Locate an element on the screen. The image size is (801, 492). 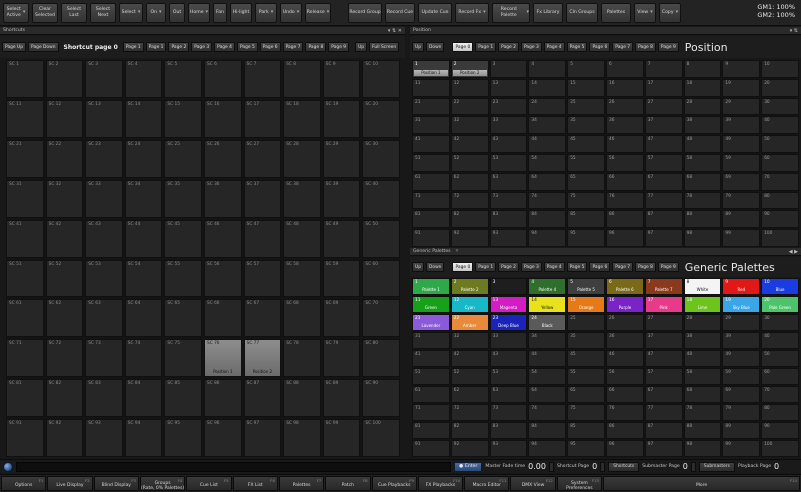
panel-scroll-icon: ◀ ▶ is located at coordinates (793, 252).